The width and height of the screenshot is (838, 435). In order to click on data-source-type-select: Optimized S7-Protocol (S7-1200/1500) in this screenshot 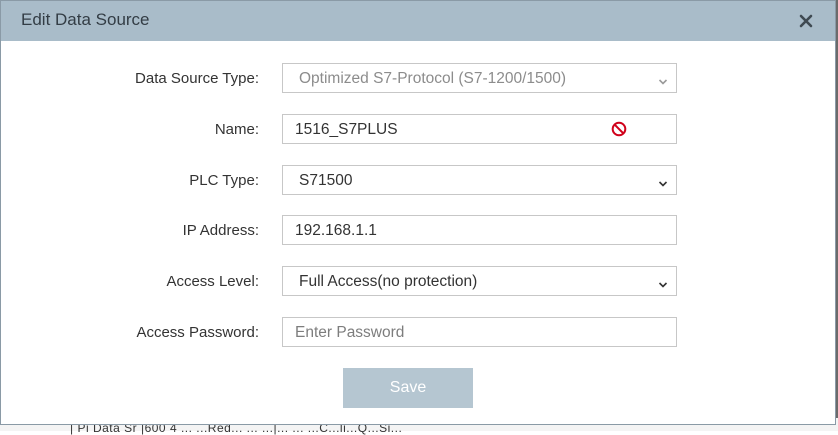, I will do `click(479, 78)`.